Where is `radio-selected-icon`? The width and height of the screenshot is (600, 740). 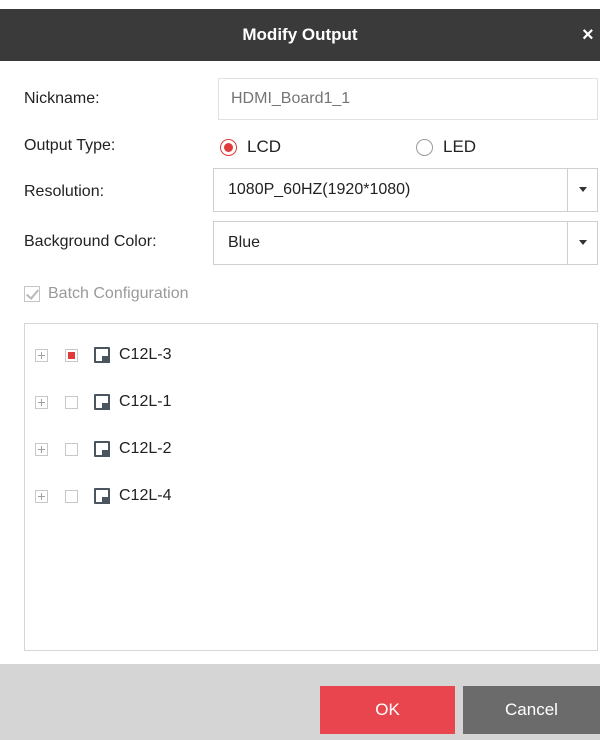
radio-selected-icon is located at coordinates (228, 147).